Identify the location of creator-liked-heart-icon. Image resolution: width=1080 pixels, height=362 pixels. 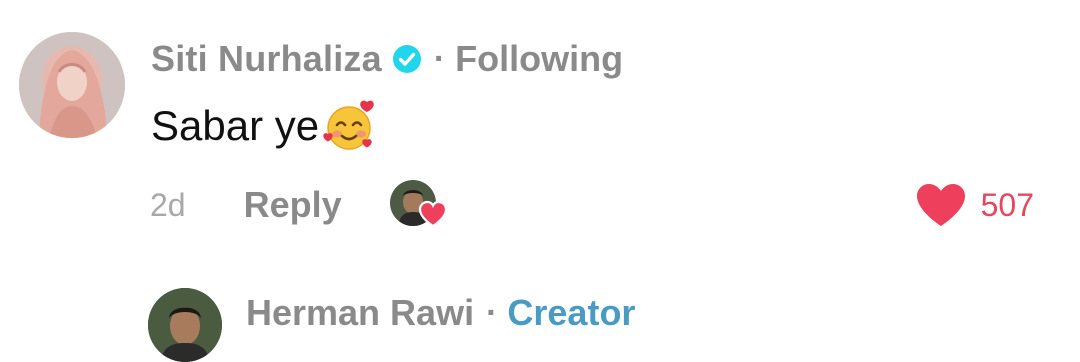
(433, 214).